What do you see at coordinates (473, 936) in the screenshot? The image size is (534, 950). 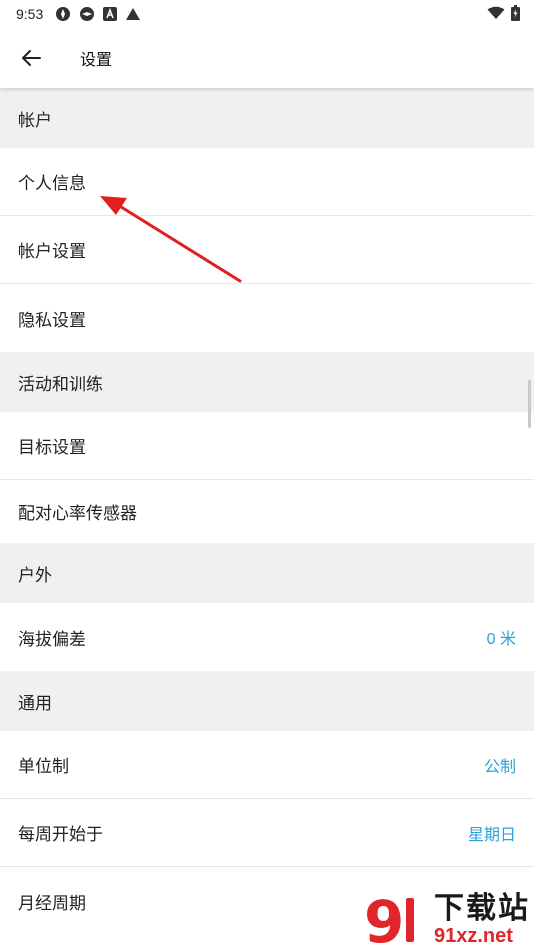 I see `watermark-url: 91xz.net` at bounding box center [473, 936].